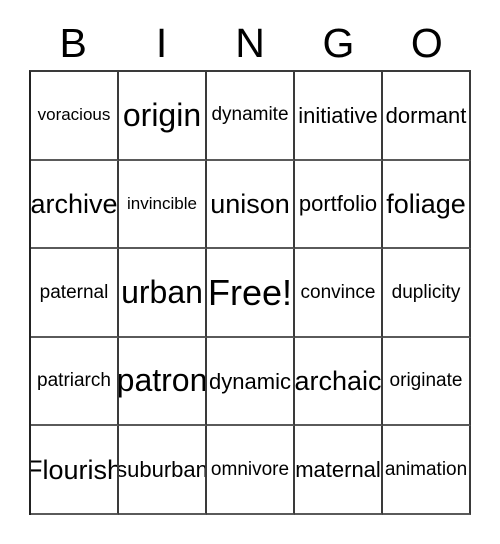  I want to click on bingo-cell: urban, so click(163, 293).